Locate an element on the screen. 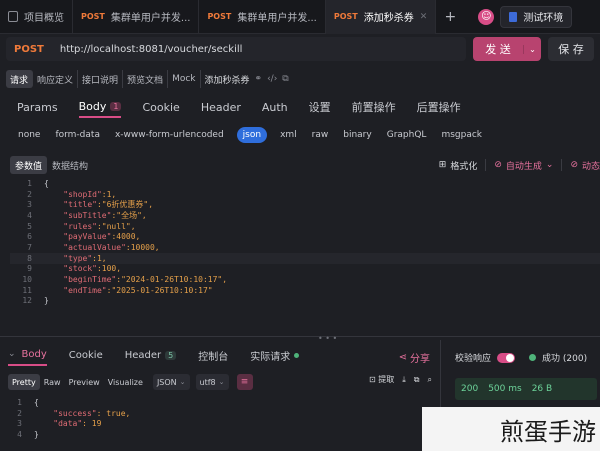 This screenshot has height=451, width=600. subtab-api-description: 接口说明 is located at coordinates (101, 79).